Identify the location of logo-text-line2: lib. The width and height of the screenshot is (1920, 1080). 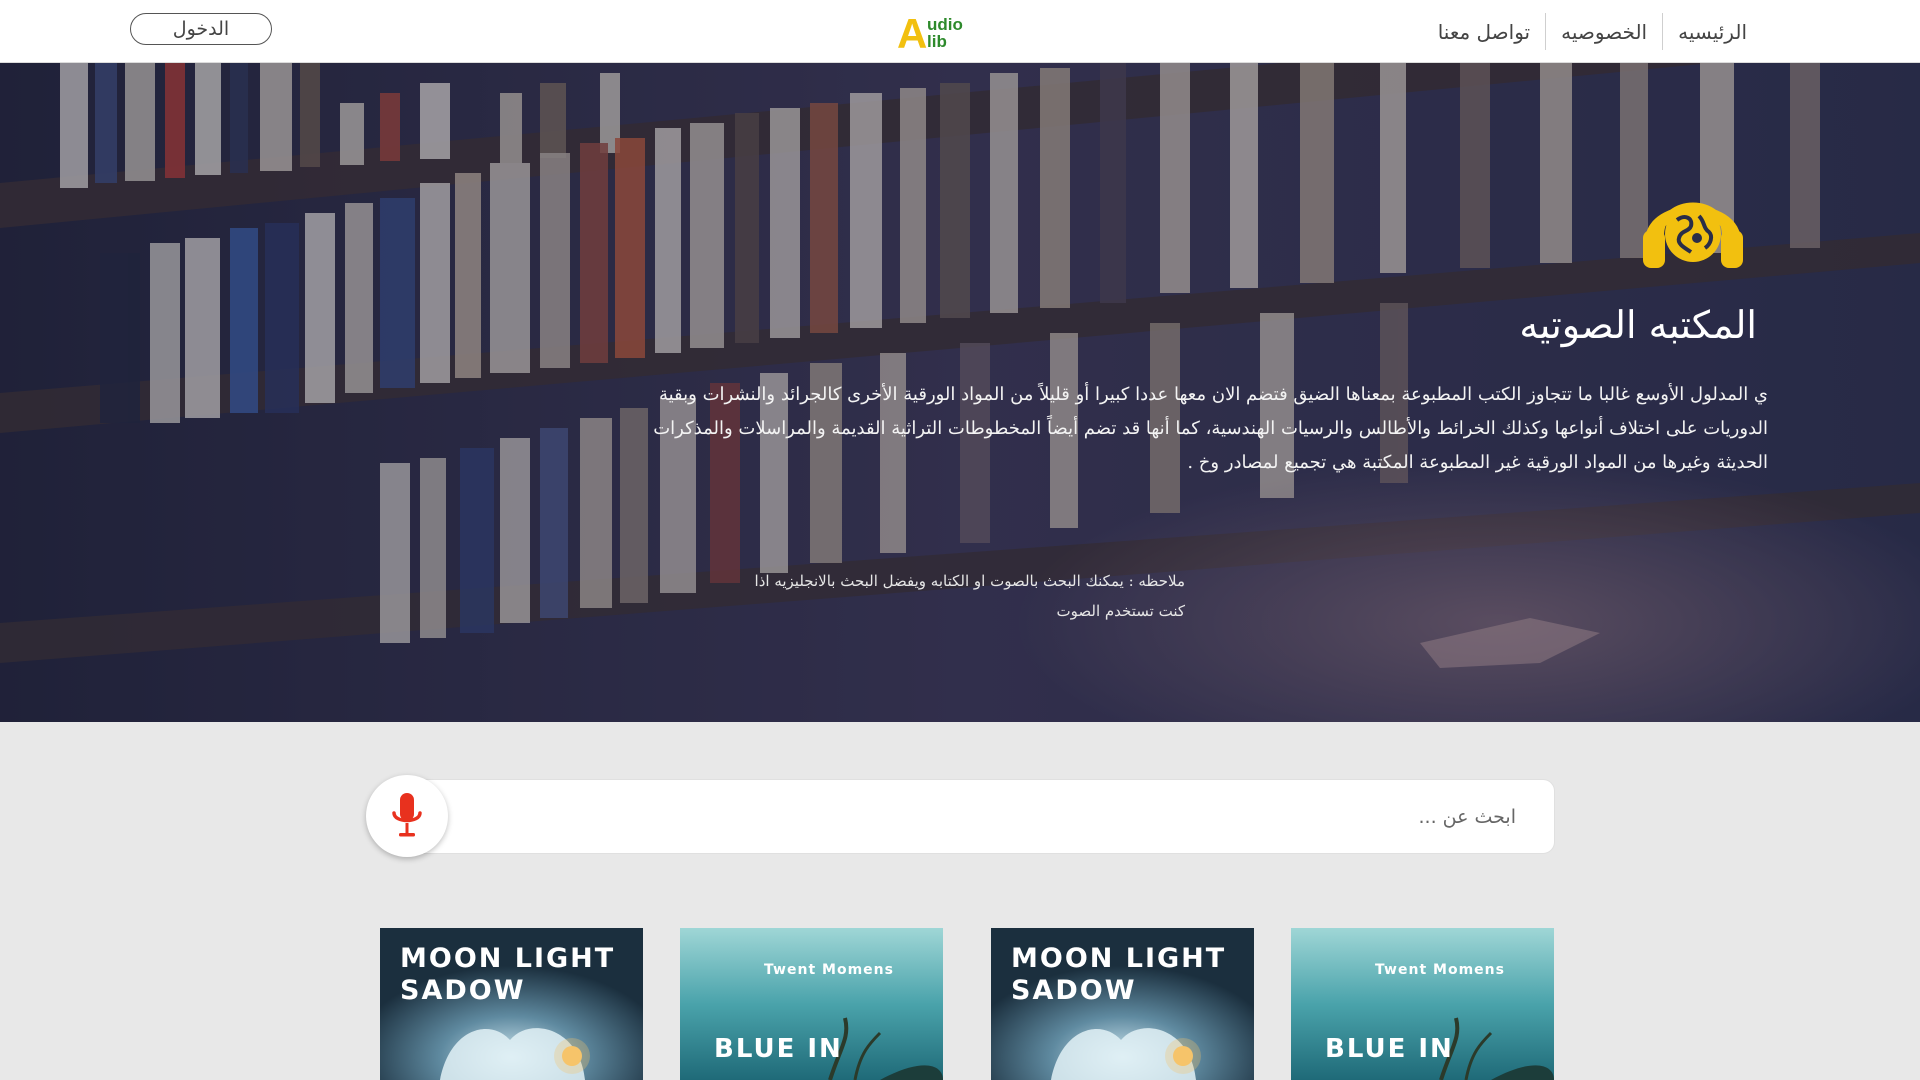
(937, 41).